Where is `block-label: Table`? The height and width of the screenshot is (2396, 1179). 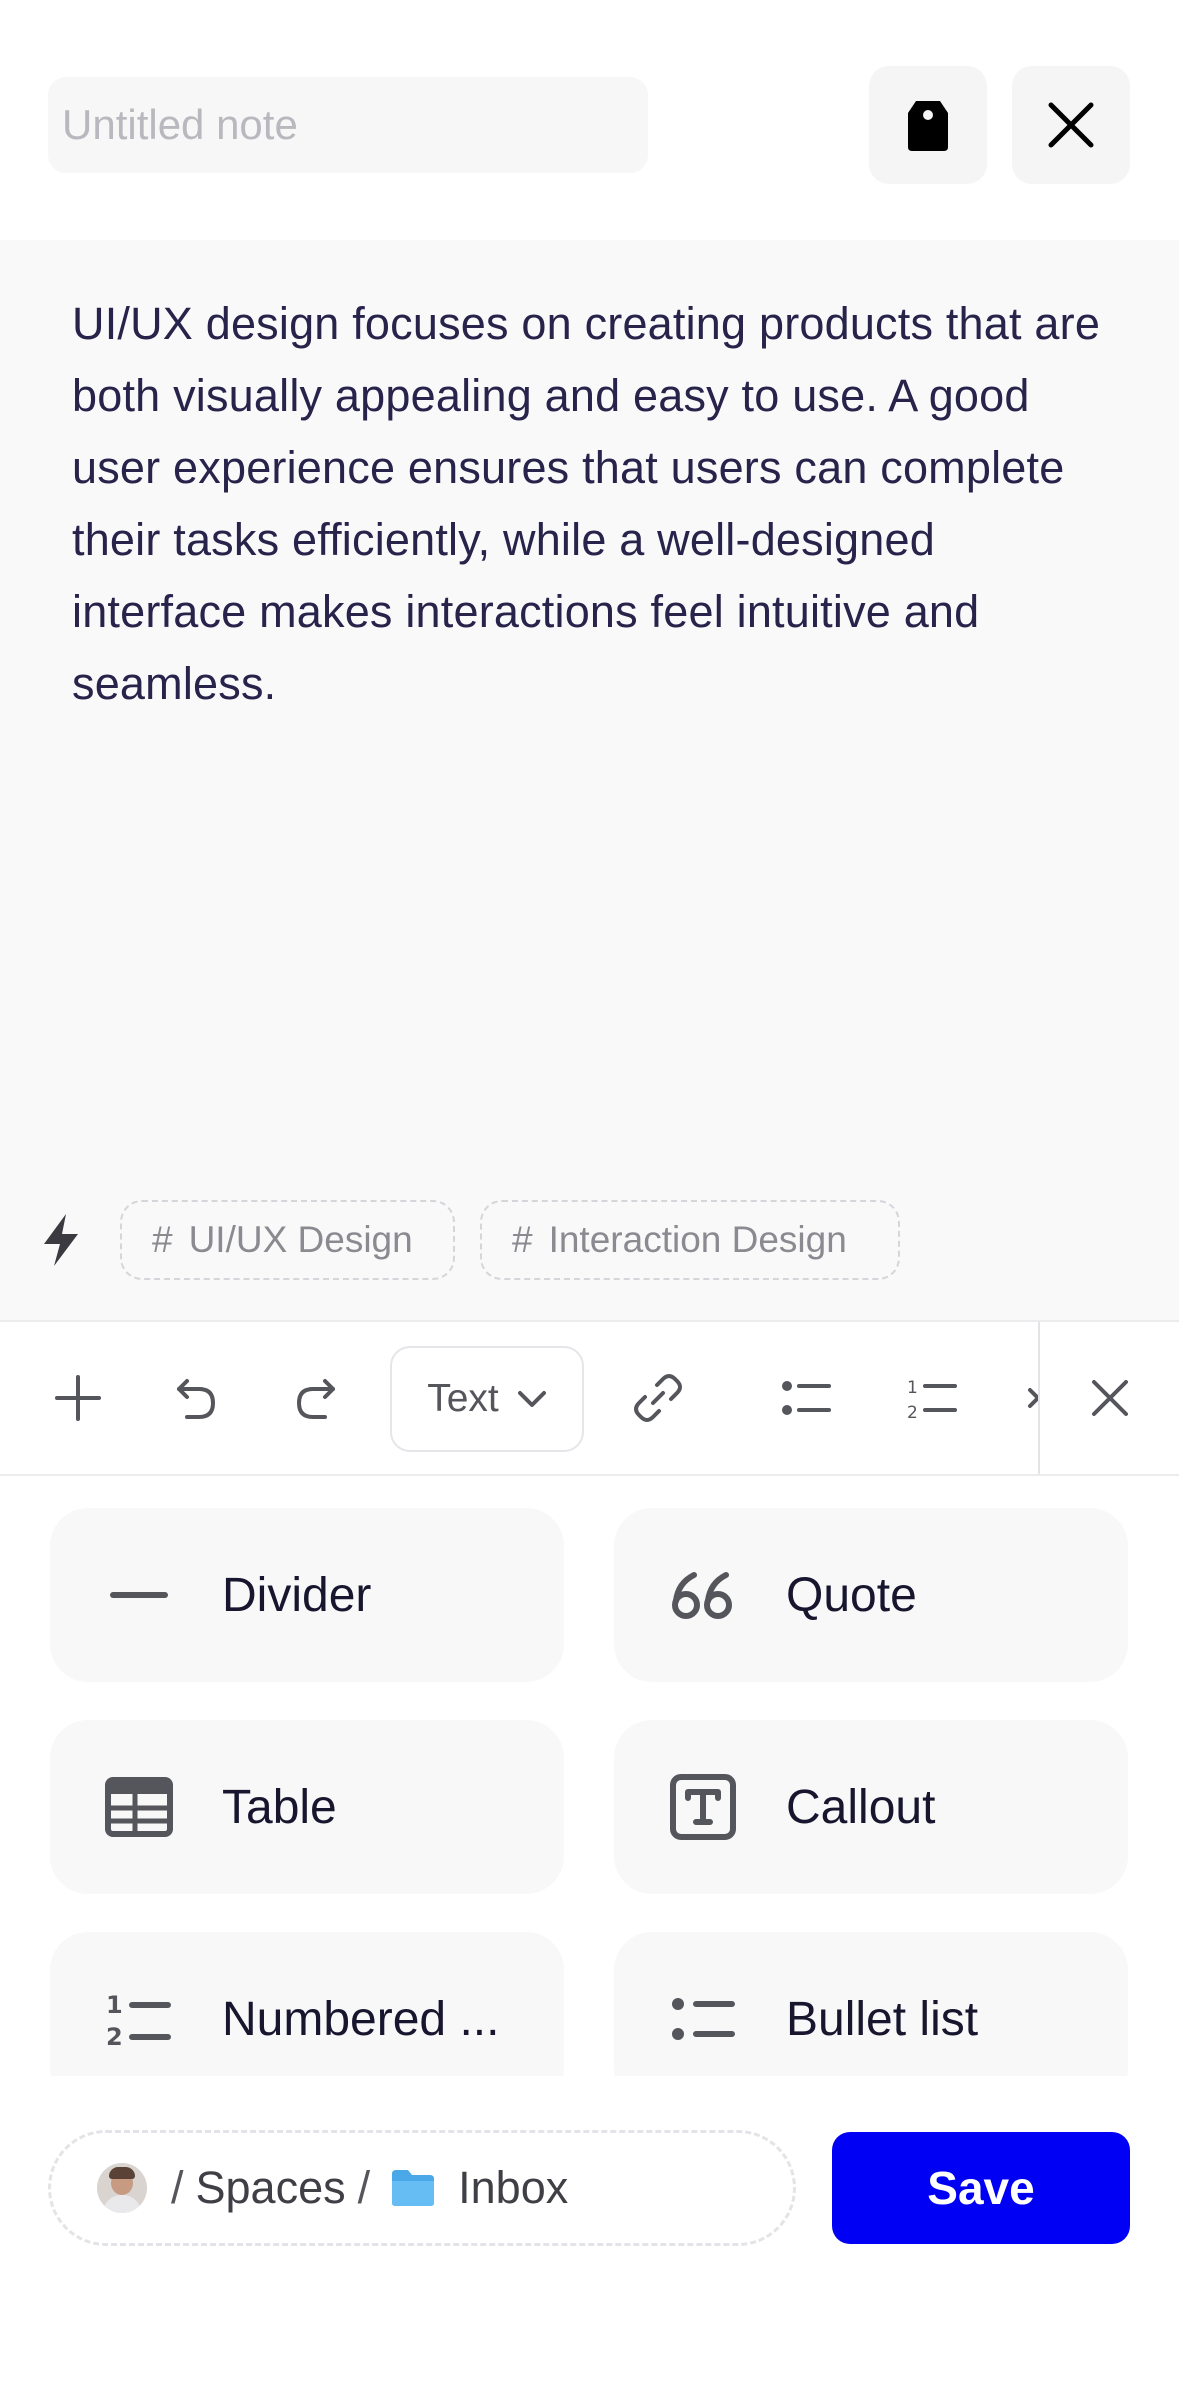
block-label: Table is located at coordinates (279, 1807).